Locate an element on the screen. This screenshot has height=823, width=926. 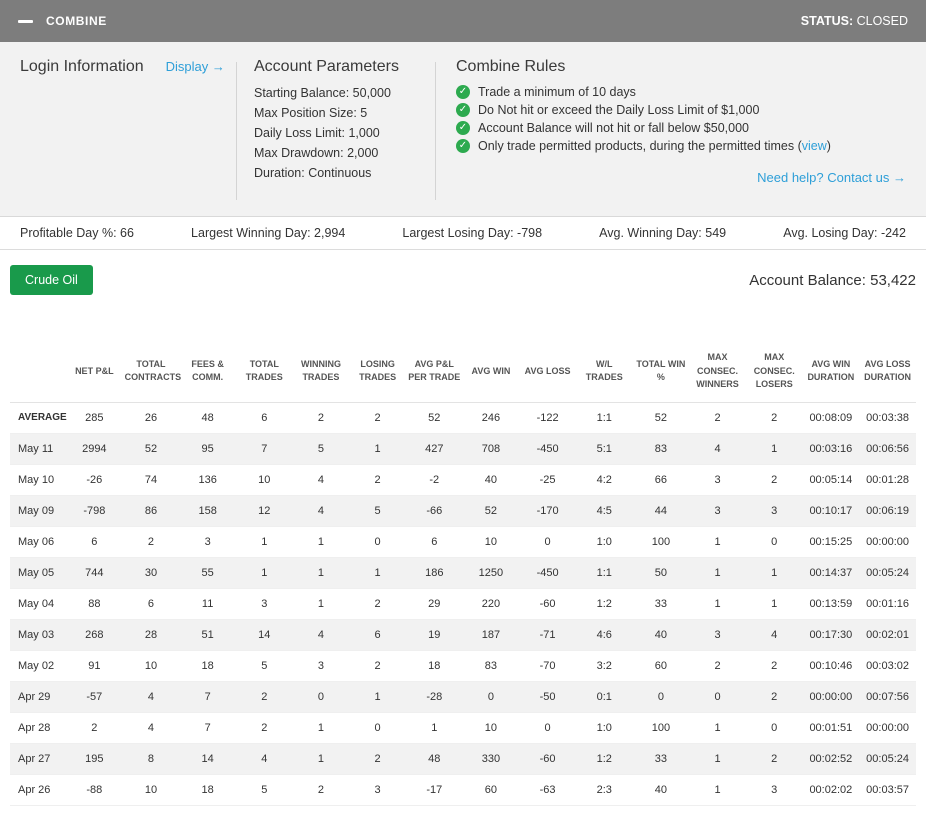
table-cell: 186 is located at coordinates (434, 573).